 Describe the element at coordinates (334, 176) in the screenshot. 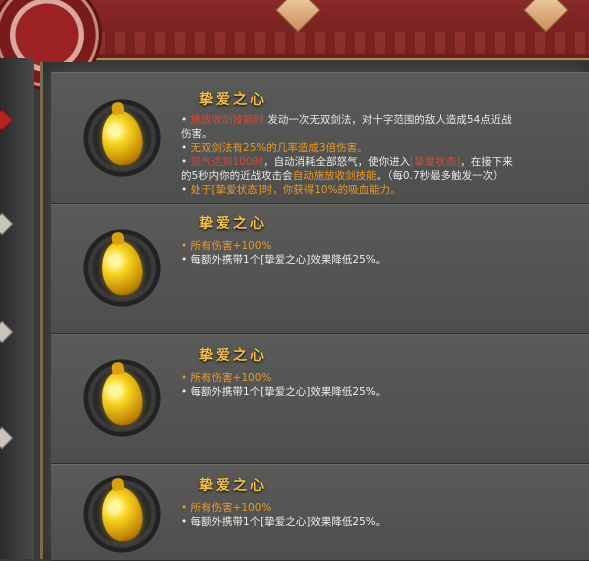

I see `bonus-text: 自动施放收剑技能` at that location.